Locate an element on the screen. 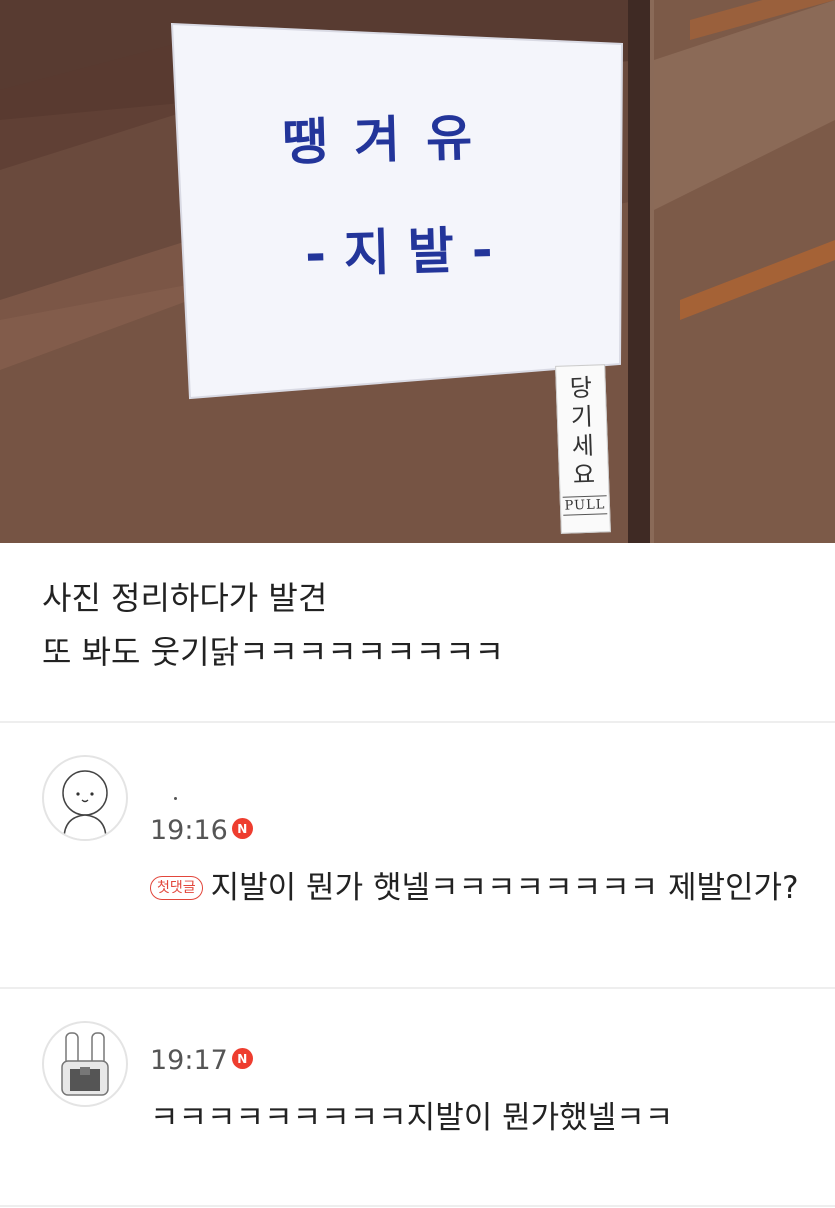 The height and width of the screenshot is (1208, 835). smiley-character-icon is located at coordinates (85, 804).